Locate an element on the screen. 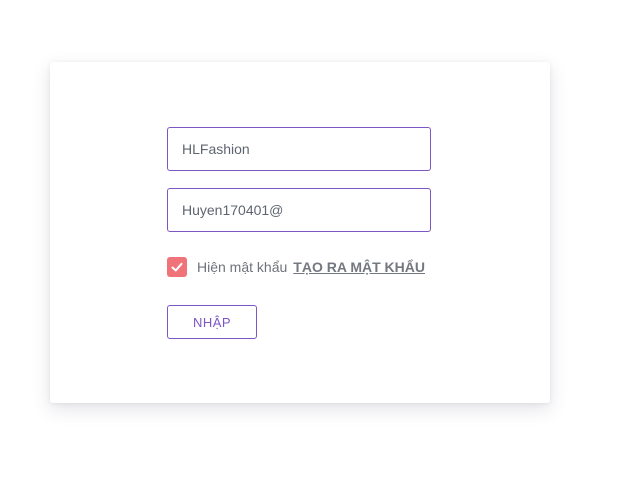 The width and height of the screenshot is (619, 478). show-password-label: Hiện mật khẩu is located at coordinates (242, 267).